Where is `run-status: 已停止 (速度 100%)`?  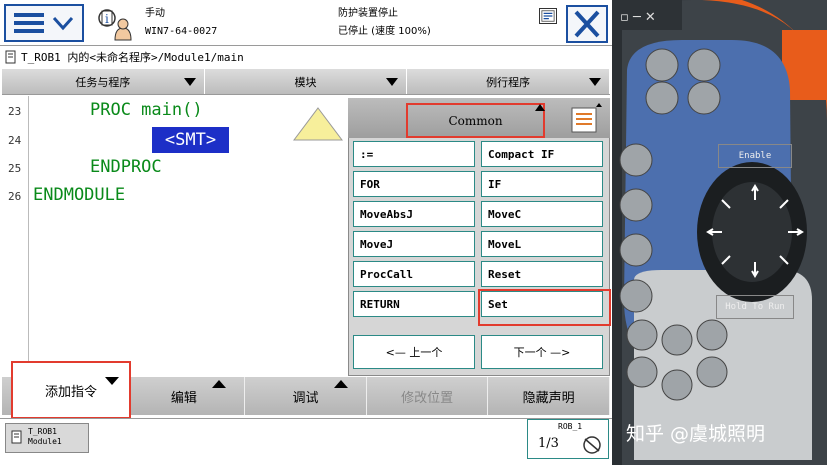
run-status: 已停止 (速度 100%) is located at coordinates (384, 31).